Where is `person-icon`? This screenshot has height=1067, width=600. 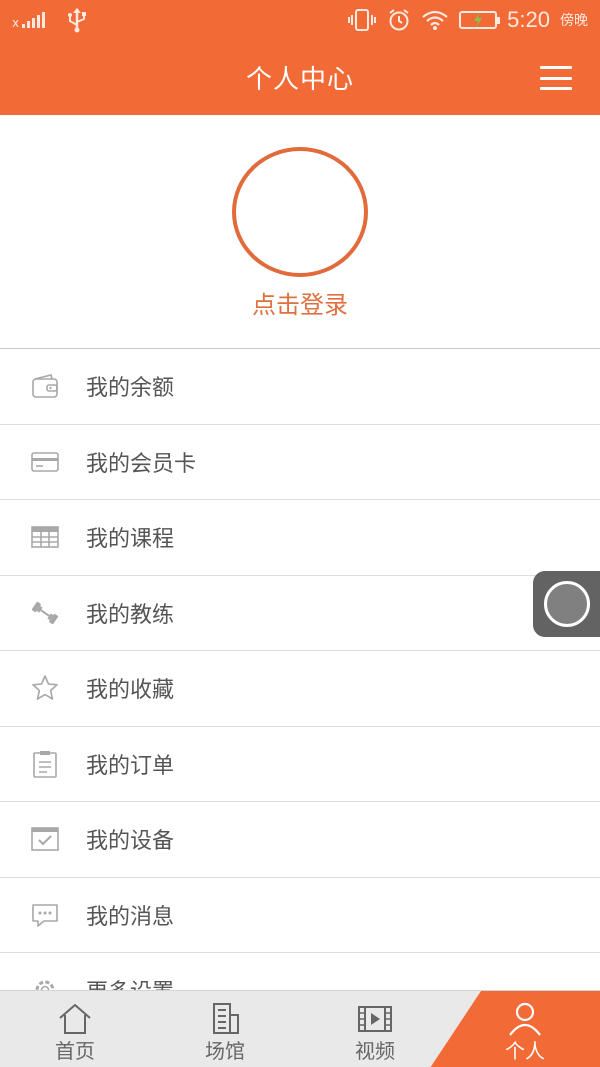 person-icon is located at coordinates (525, 1019).